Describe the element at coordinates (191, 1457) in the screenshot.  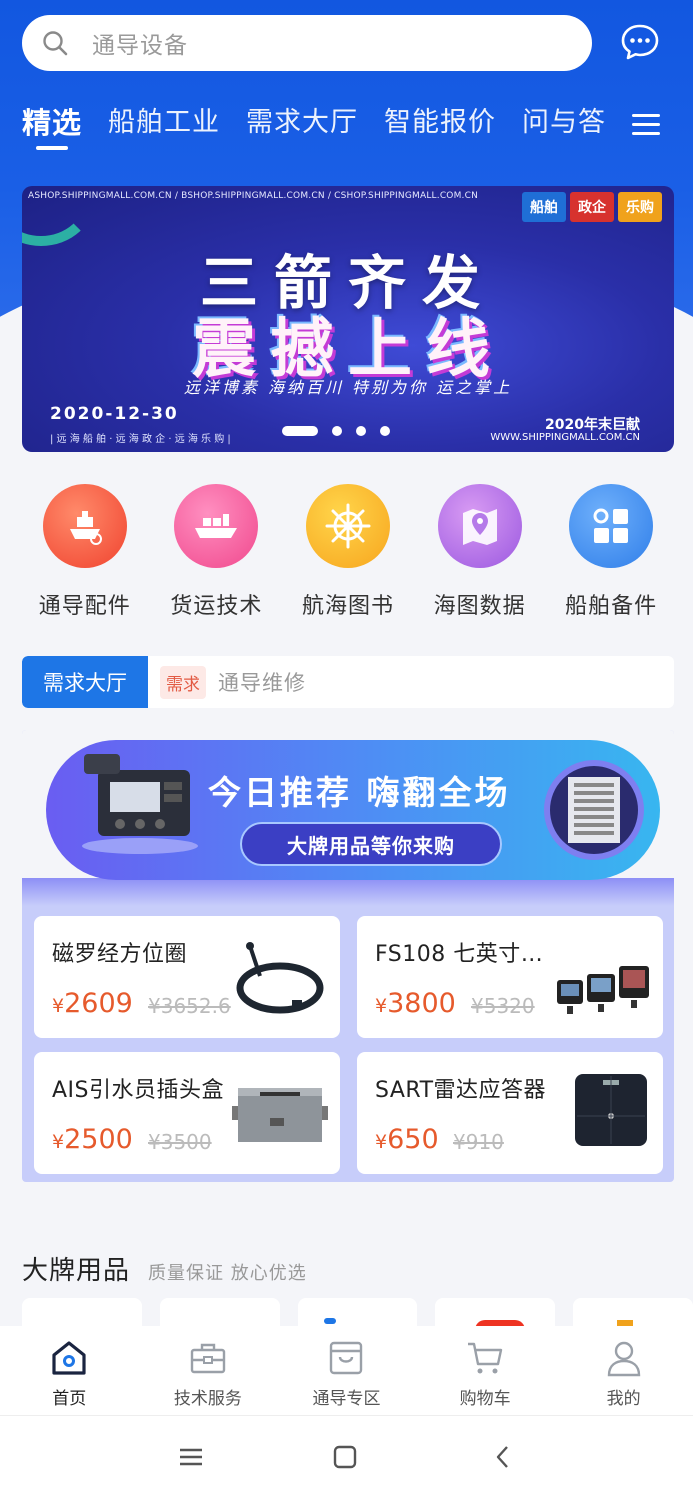
I see `recent-apps-icon` at that location.